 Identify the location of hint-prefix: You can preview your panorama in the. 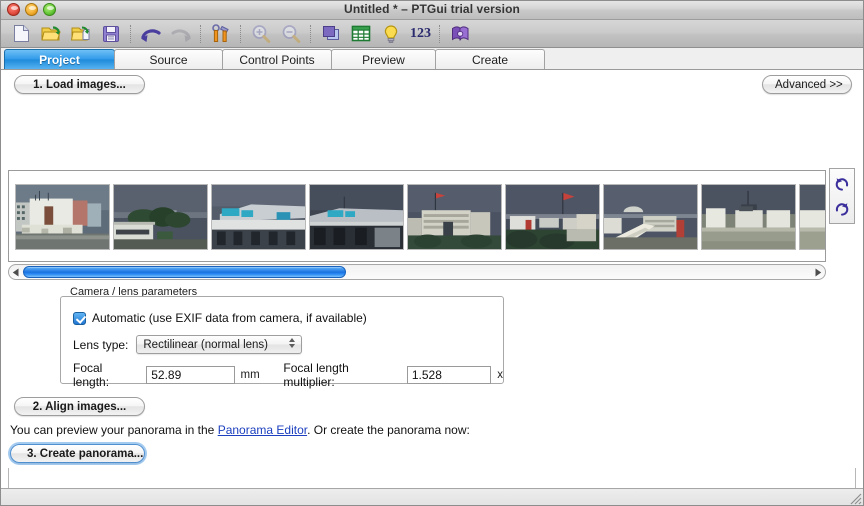
(114, 430).